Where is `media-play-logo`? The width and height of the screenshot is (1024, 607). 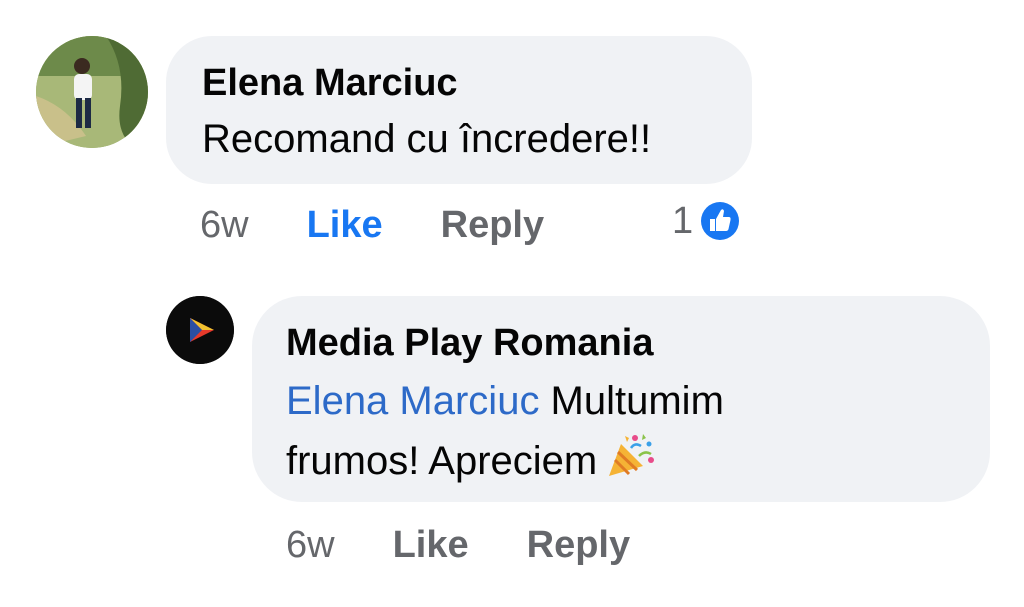 media-play-logo is located at coordinates (200, 330).